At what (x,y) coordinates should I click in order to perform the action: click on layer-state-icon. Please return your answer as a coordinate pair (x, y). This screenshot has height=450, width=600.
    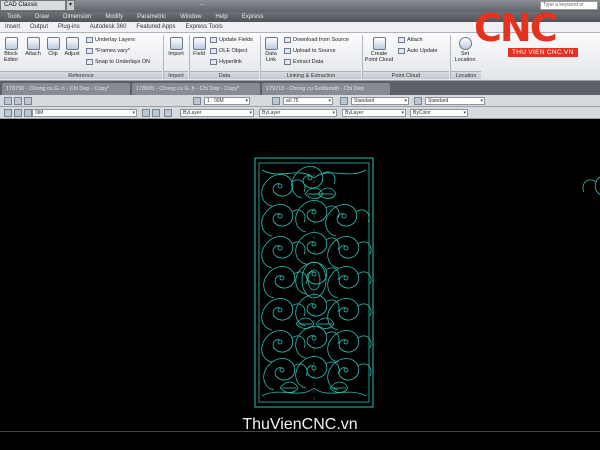
    Looking at the image, I should click on (156, 113).